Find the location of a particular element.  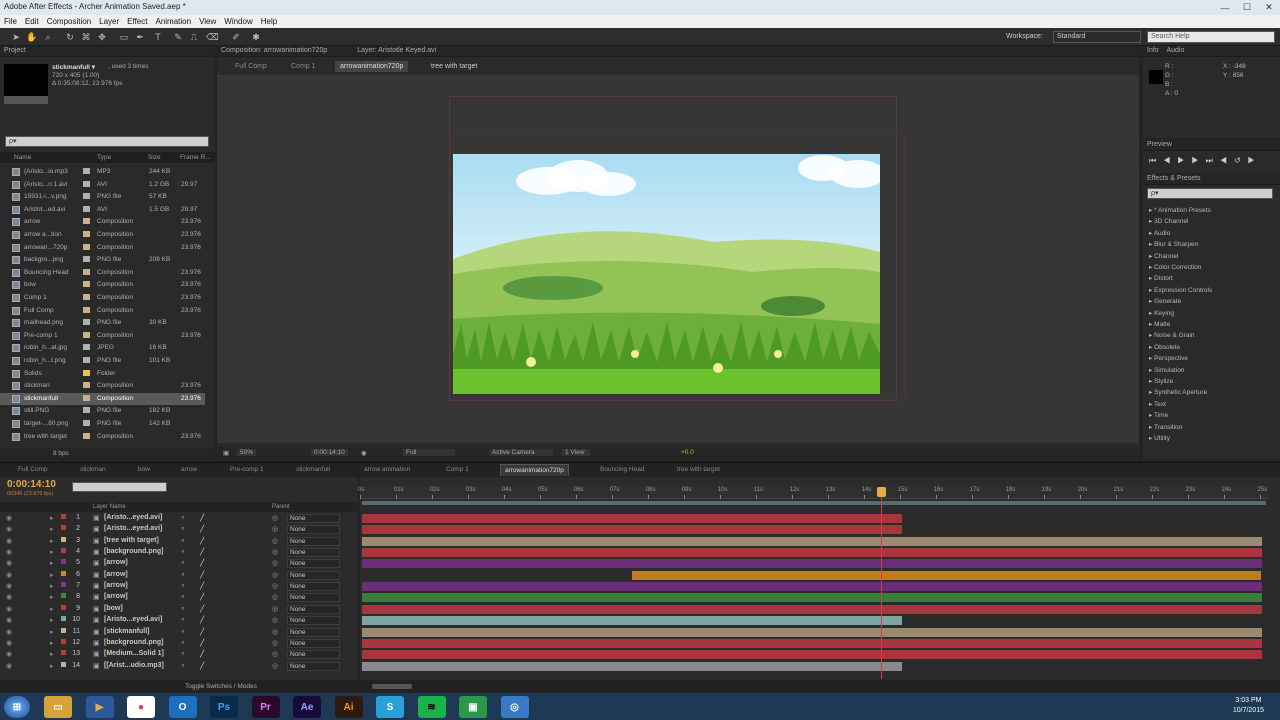

project-item: robin_h...t.png PNG file 101 KB is located at coordinates (102, 361).